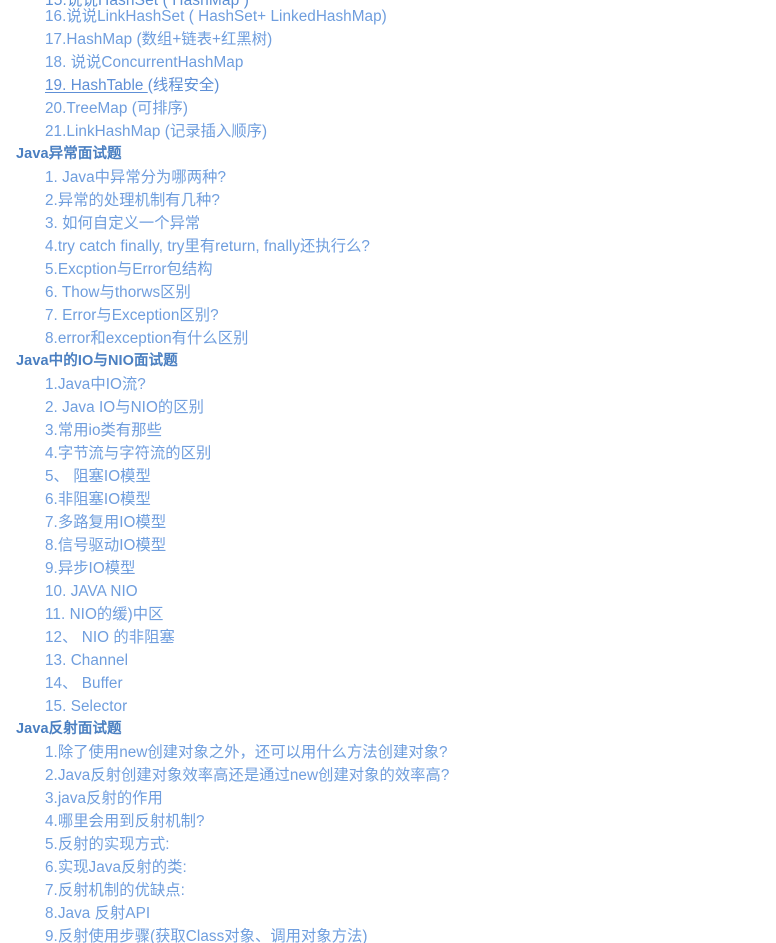  I want to click on outline-item: 5、 阻塞IO模型, so click(98, 476).